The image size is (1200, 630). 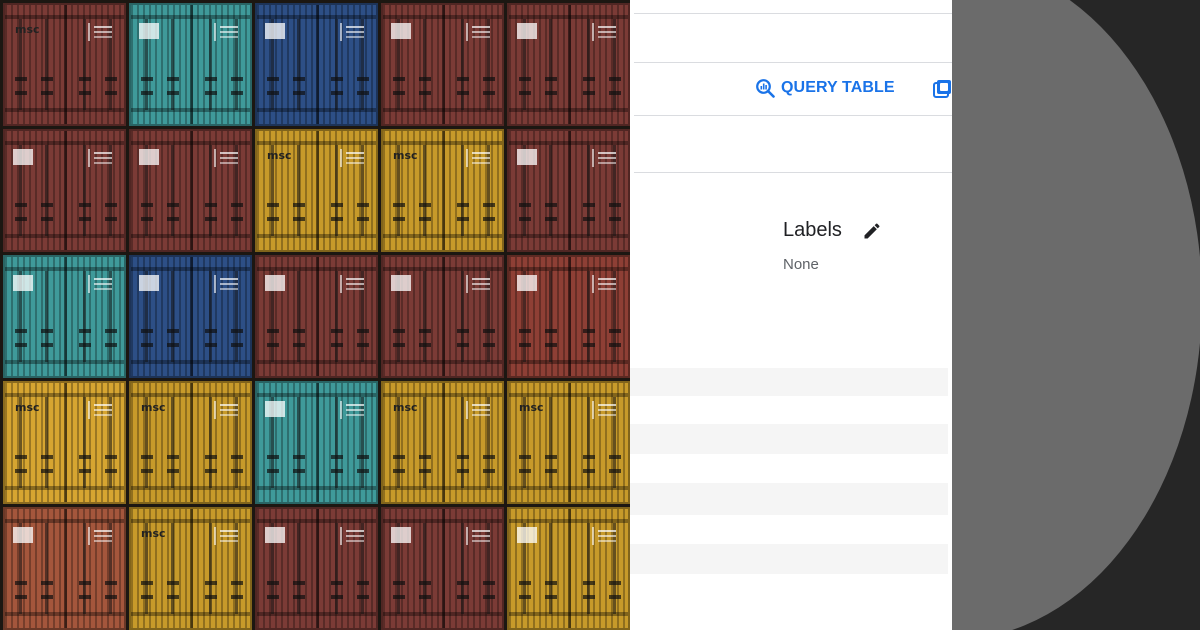 I want to click on query-table-label: QUERY TABLE, so click(x=838, y=87).